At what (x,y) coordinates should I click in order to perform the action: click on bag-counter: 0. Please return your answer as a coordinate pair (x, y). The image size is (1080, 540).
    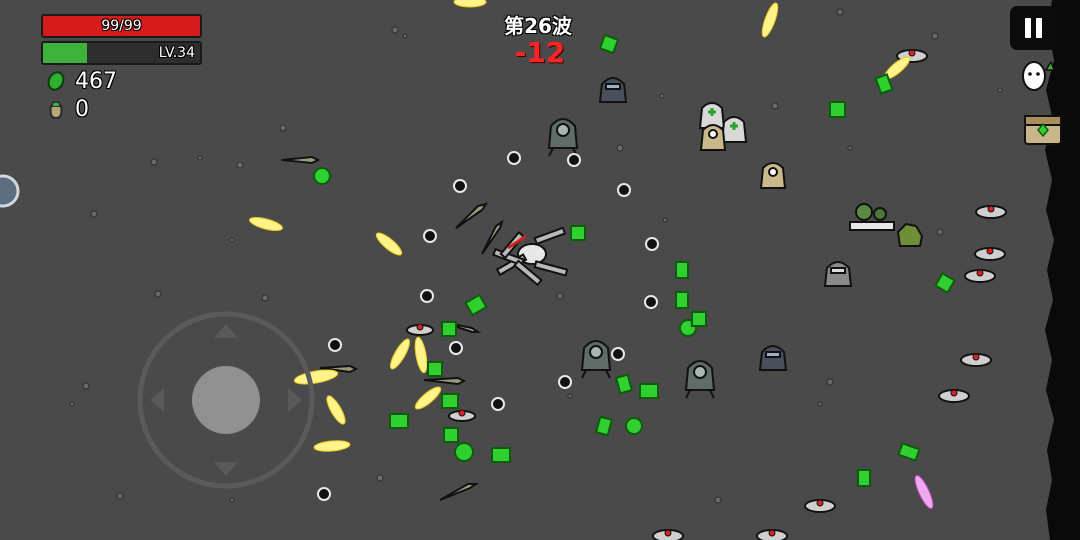
    Looking at the image, I should click on (67, 109).